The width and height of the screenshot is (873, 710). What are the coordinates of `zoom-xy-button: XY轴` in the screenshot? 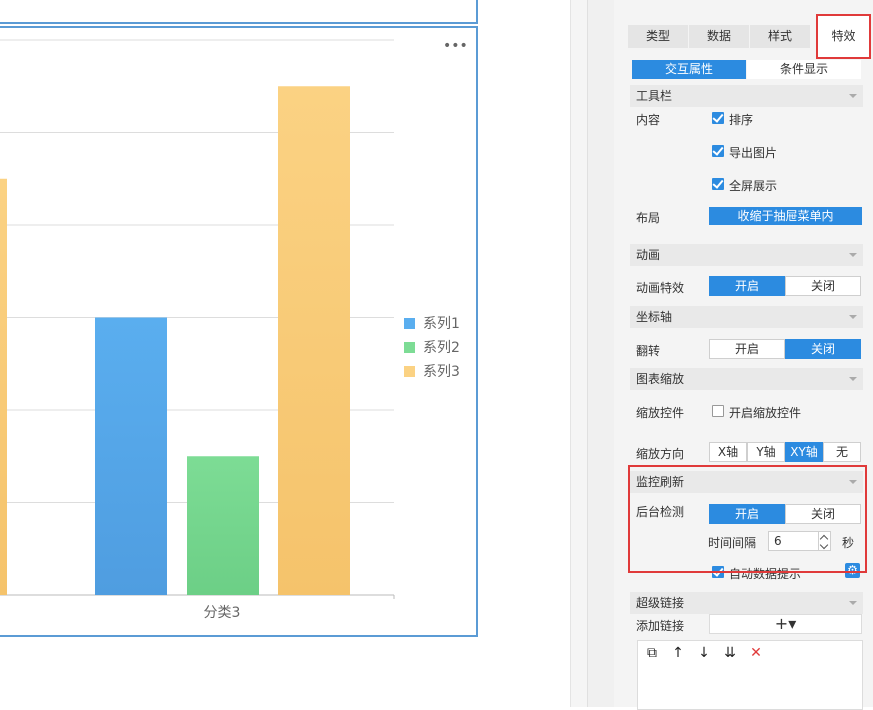 It's located at (804, 452).